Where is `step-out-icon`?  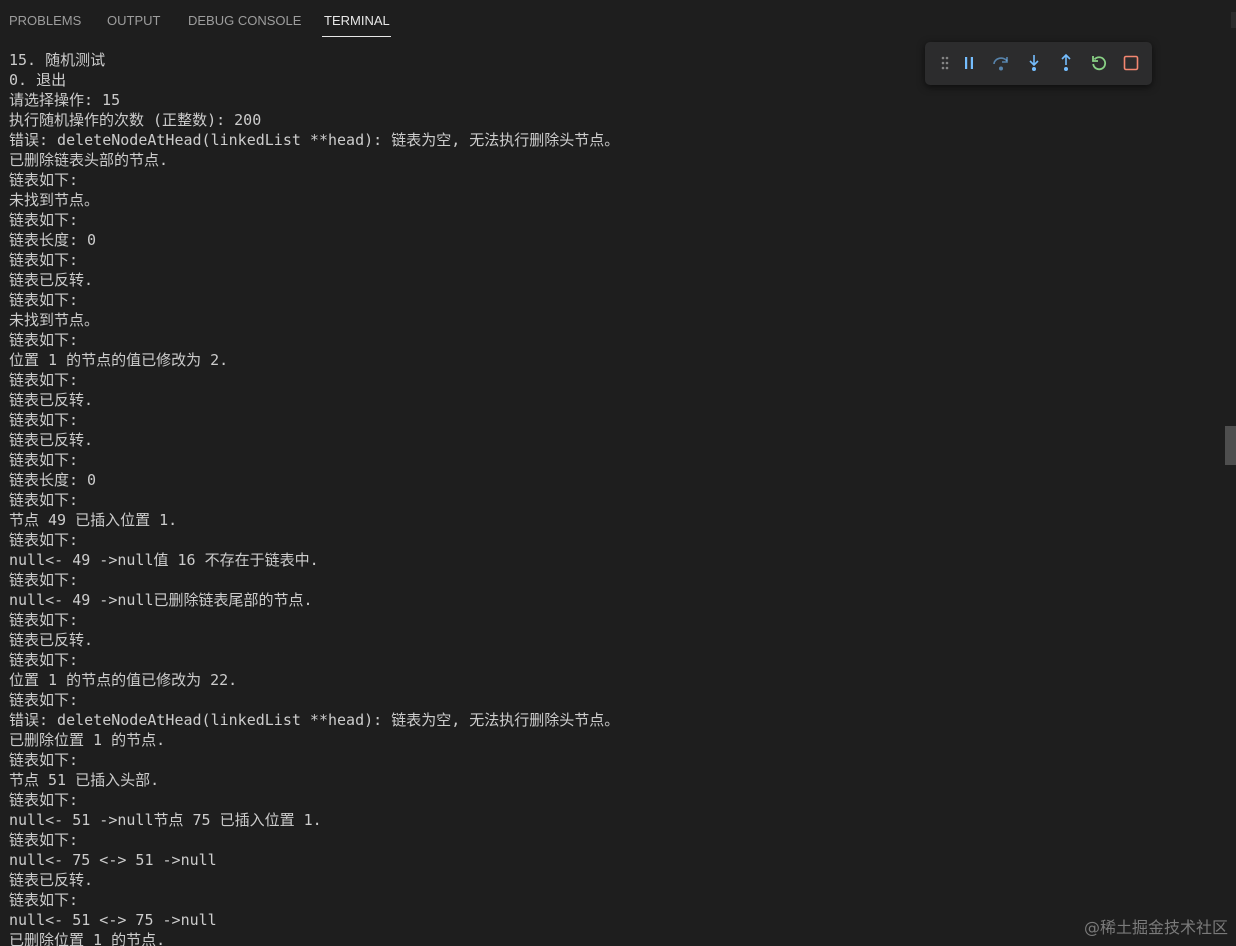
step-out-icon is located at coordinates (1066, 63).